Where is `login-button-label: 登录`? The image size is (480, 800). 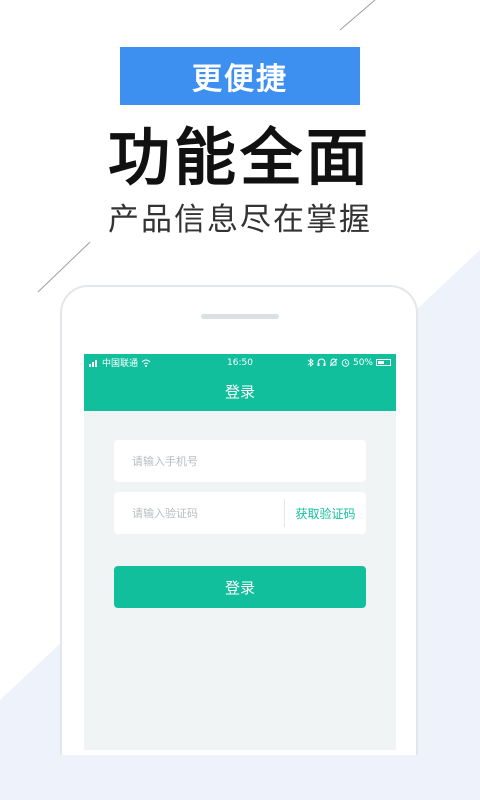 login-button-label: 登录 is located at coordinates (239, 587).